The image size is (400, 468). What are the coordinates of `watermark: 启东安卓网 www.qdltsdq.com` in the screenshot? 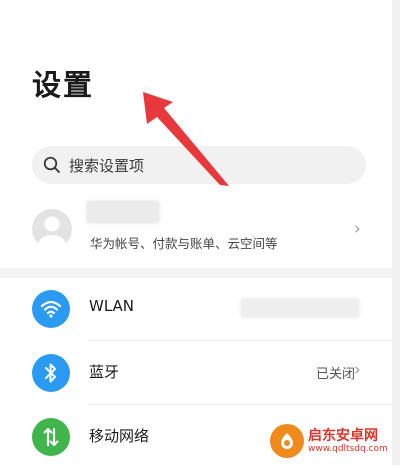 It's located at (329, 441).